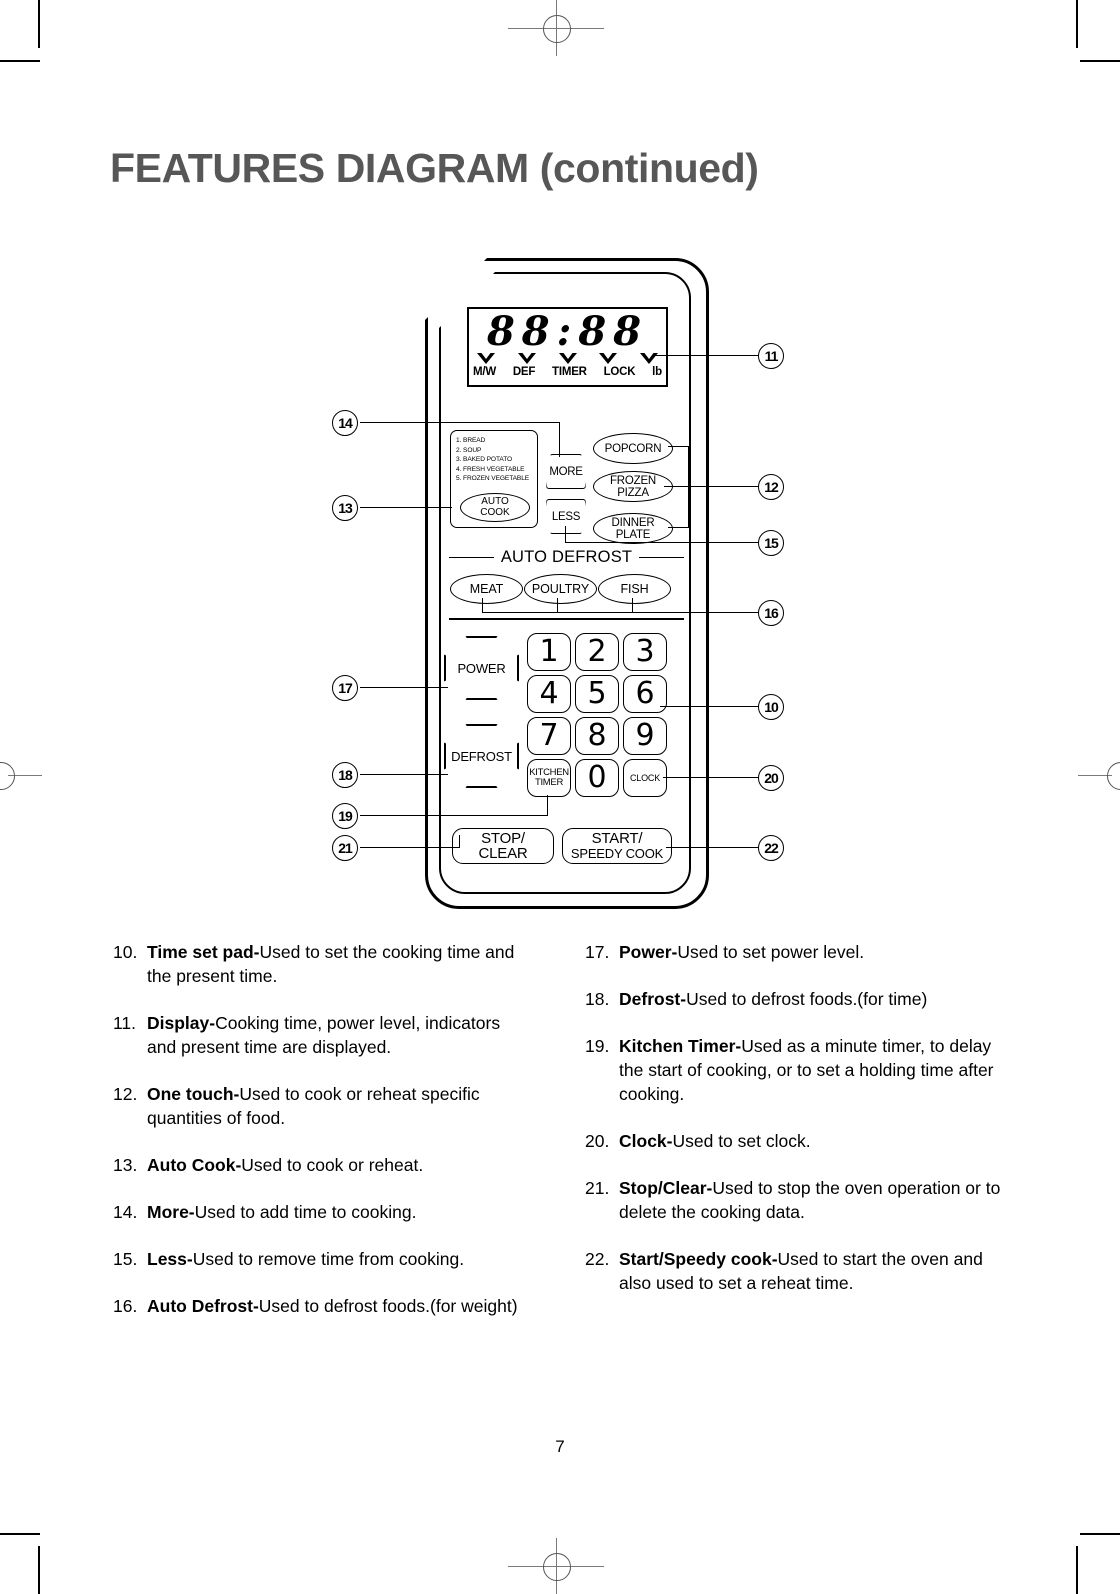  I want to click on feature-item-term: Power-, so click(648, 952).